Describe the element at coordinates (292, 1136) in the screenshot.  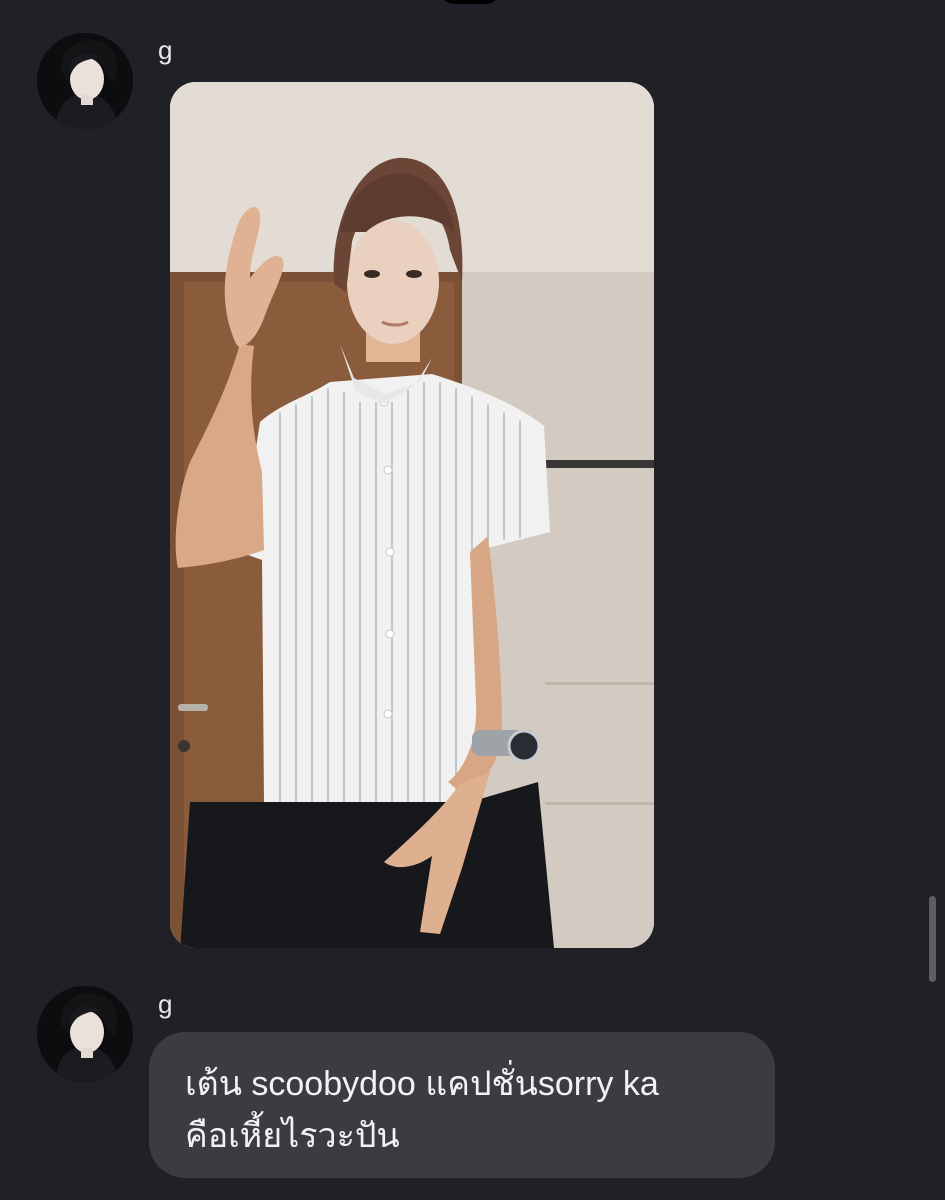
I see `message-text-line: คือเหี้ยไรวะปัน` at that location.